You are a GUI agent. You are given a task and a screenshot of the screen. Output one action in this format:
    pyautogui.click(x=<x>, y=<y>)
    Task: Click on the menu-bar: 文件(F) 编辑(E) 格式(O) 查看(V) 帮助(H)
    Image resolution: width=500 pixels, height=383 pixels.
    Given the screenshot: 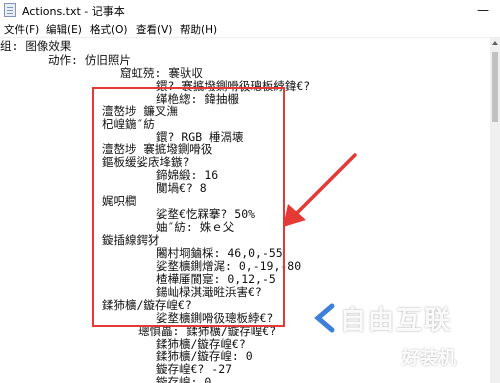 What is the action you would take?
    pyautogui.click(x=250, y=29)
    